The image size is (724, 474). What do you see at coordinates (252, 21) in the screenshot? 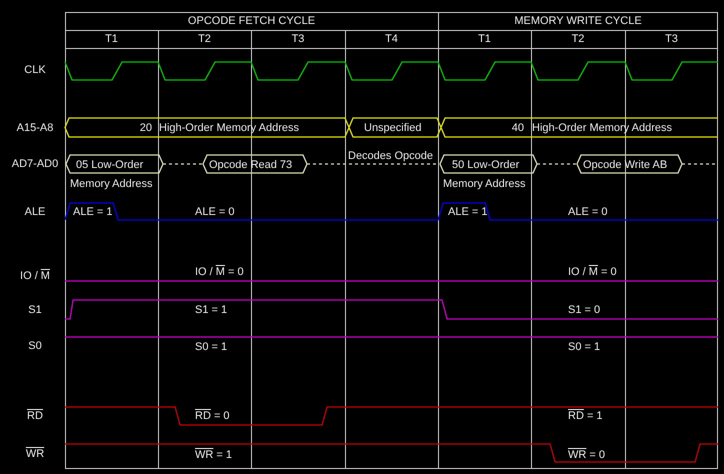
I see `cycle-title: OPCODE FETCH CYCLE` at bounding box center [252, 21].